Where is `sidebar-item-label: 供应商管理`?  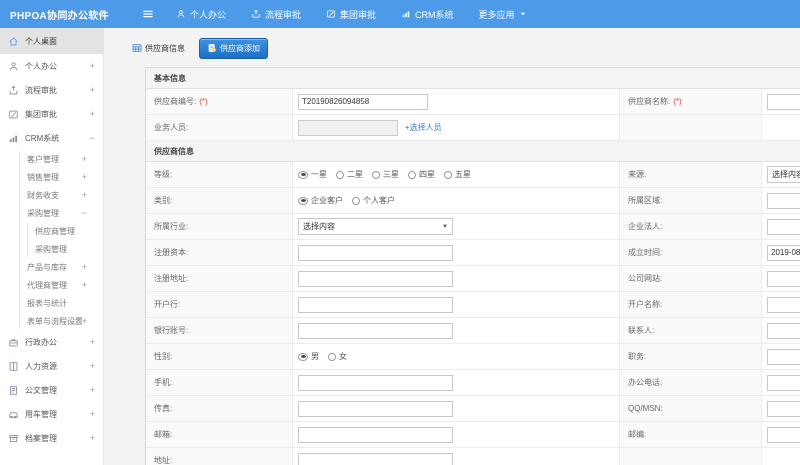 sidebar-item-label: 供应商管理 is located at coordinates (55, 231).